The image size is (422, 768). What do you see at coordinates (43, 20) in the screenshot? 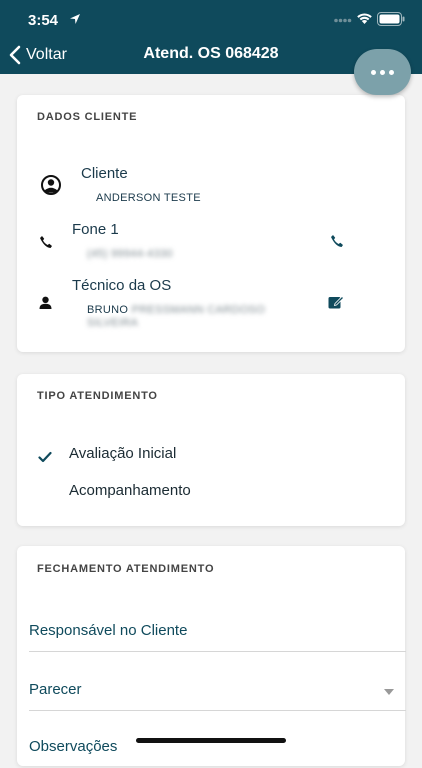
I see `status-time: 3:54` at bounding box center [43, 20].